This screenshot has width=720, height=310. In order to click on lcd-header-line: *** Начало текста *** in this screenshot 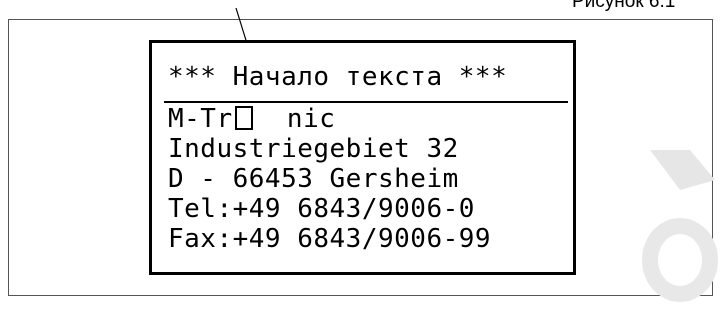, I will do `click(338, 77)`.